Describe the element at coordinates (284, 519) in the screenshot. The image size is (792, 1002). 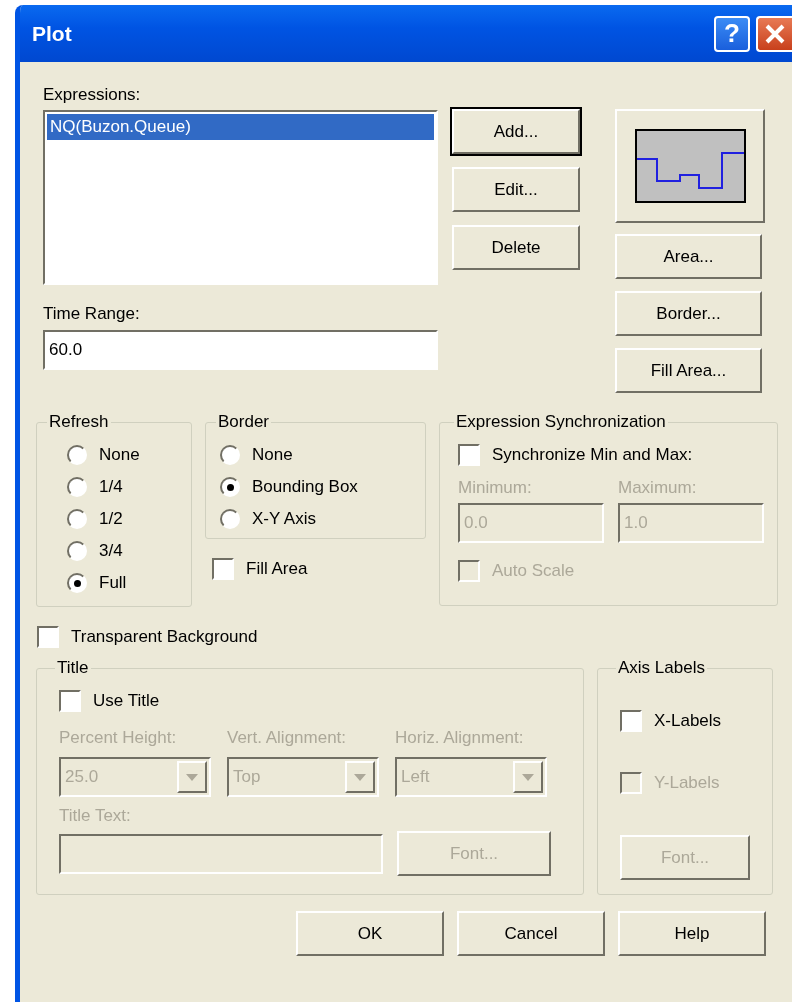
I see `radio-label: X-Y Axis` at that location.